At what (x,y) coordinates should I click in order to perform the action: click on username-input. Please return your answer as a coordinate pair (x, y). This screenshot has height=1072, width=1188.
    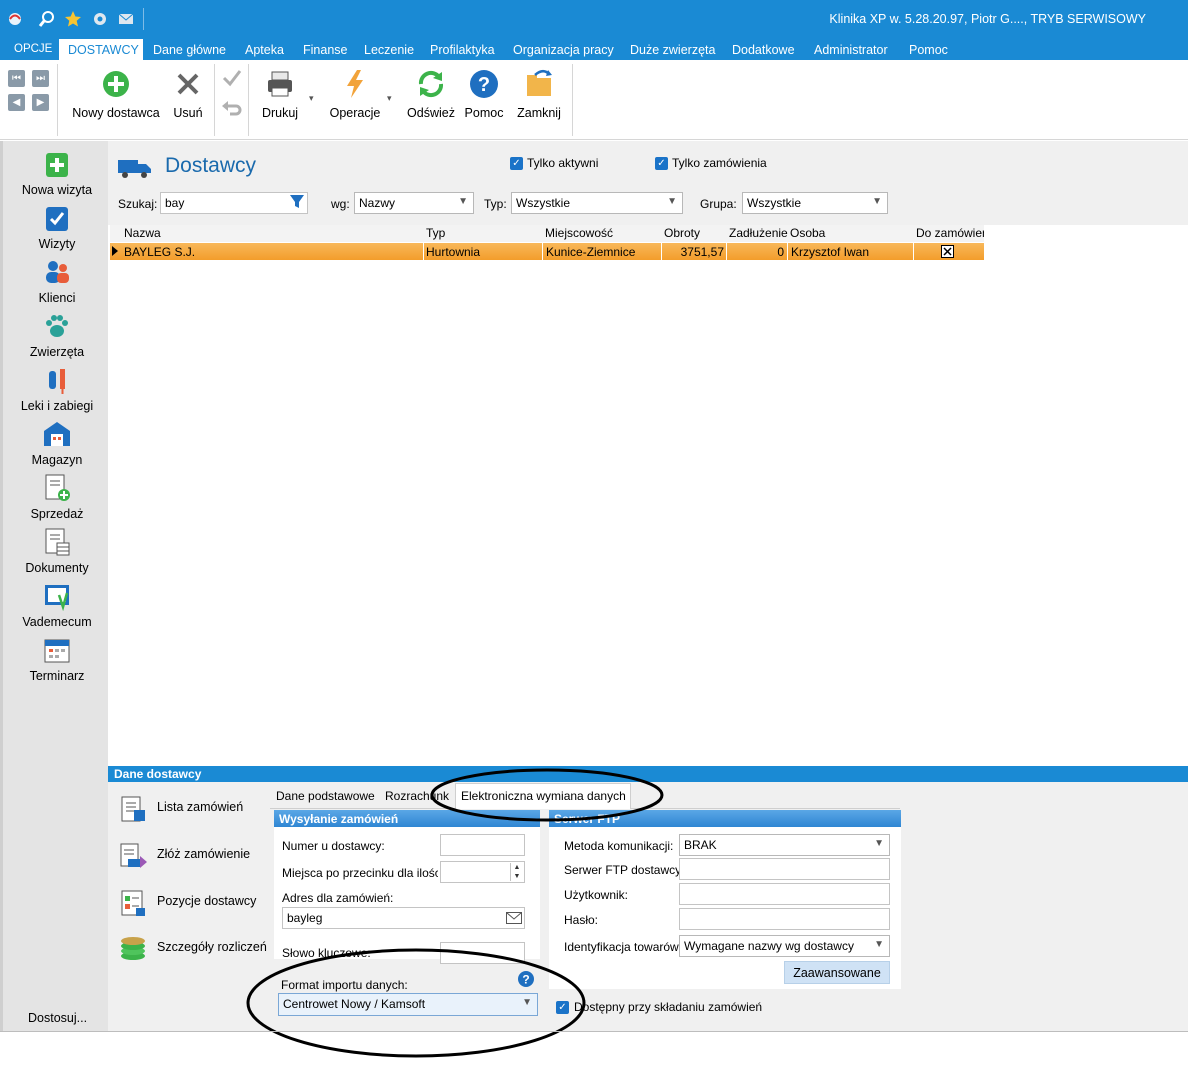
    Looking at the image, I should click on (784, 894).